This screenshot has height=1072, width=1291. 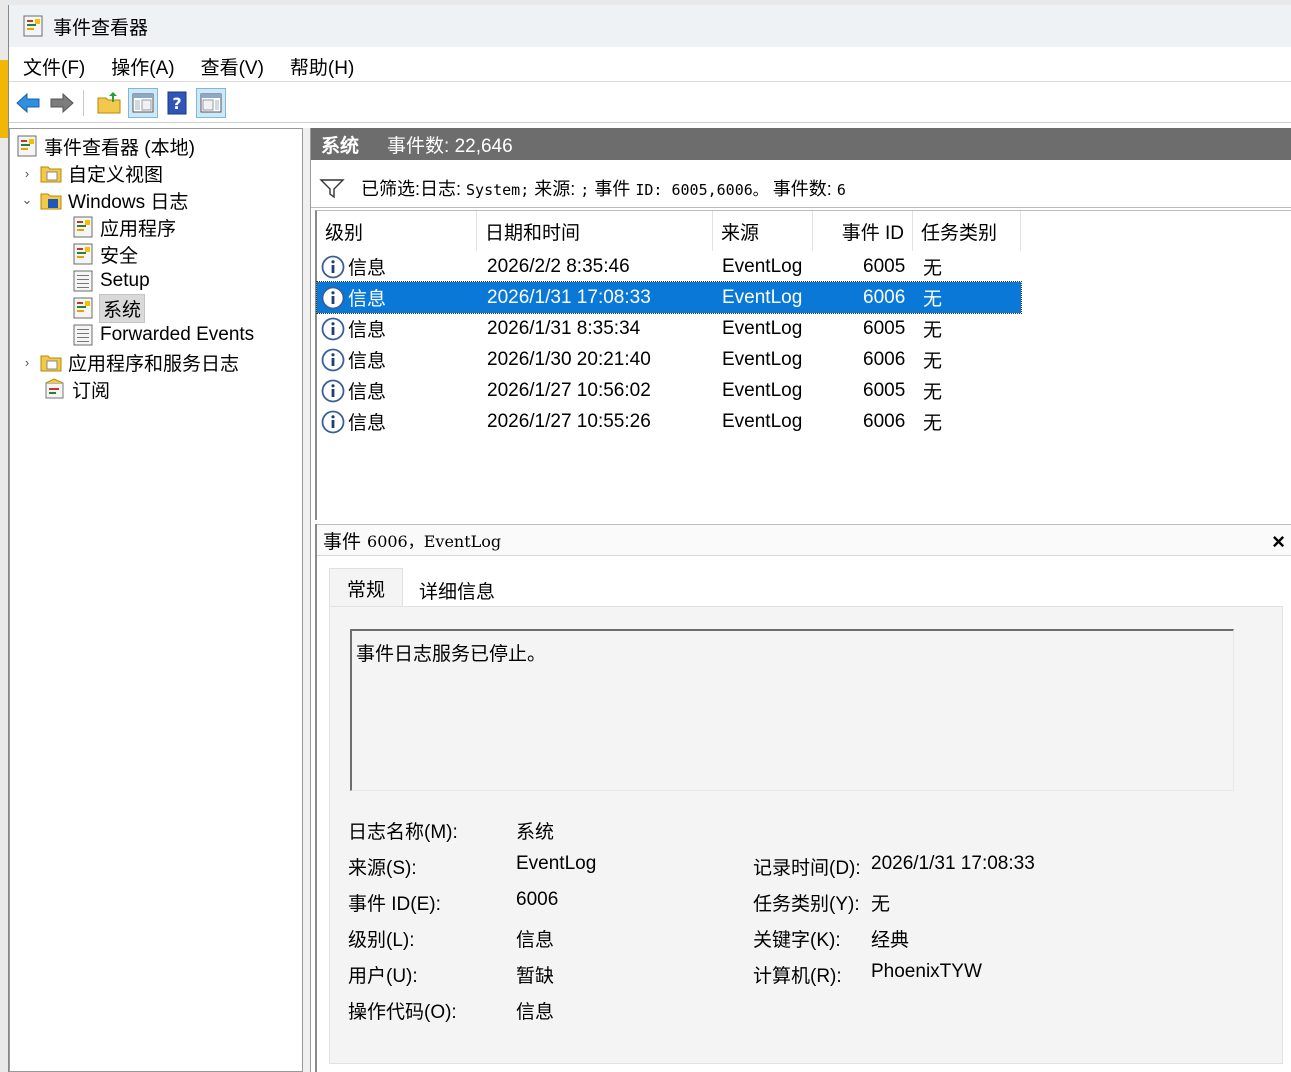 I want to click on tree-item-custom-views: › 自定义视图, so click(x=91, y=173).